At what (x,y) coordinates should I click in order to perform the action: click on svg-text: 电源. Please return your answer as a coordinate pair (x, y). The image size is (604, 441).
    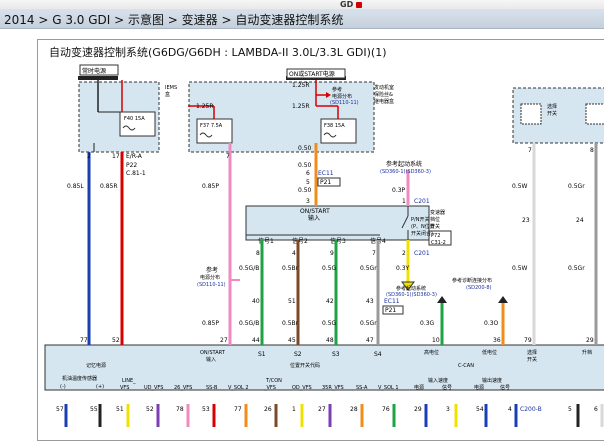
    Looking at the image, I should click on (419, 387).